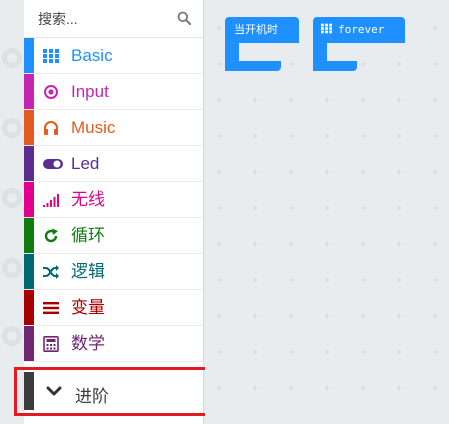  I want to click on category-basic: Basic, so click(113, 56).